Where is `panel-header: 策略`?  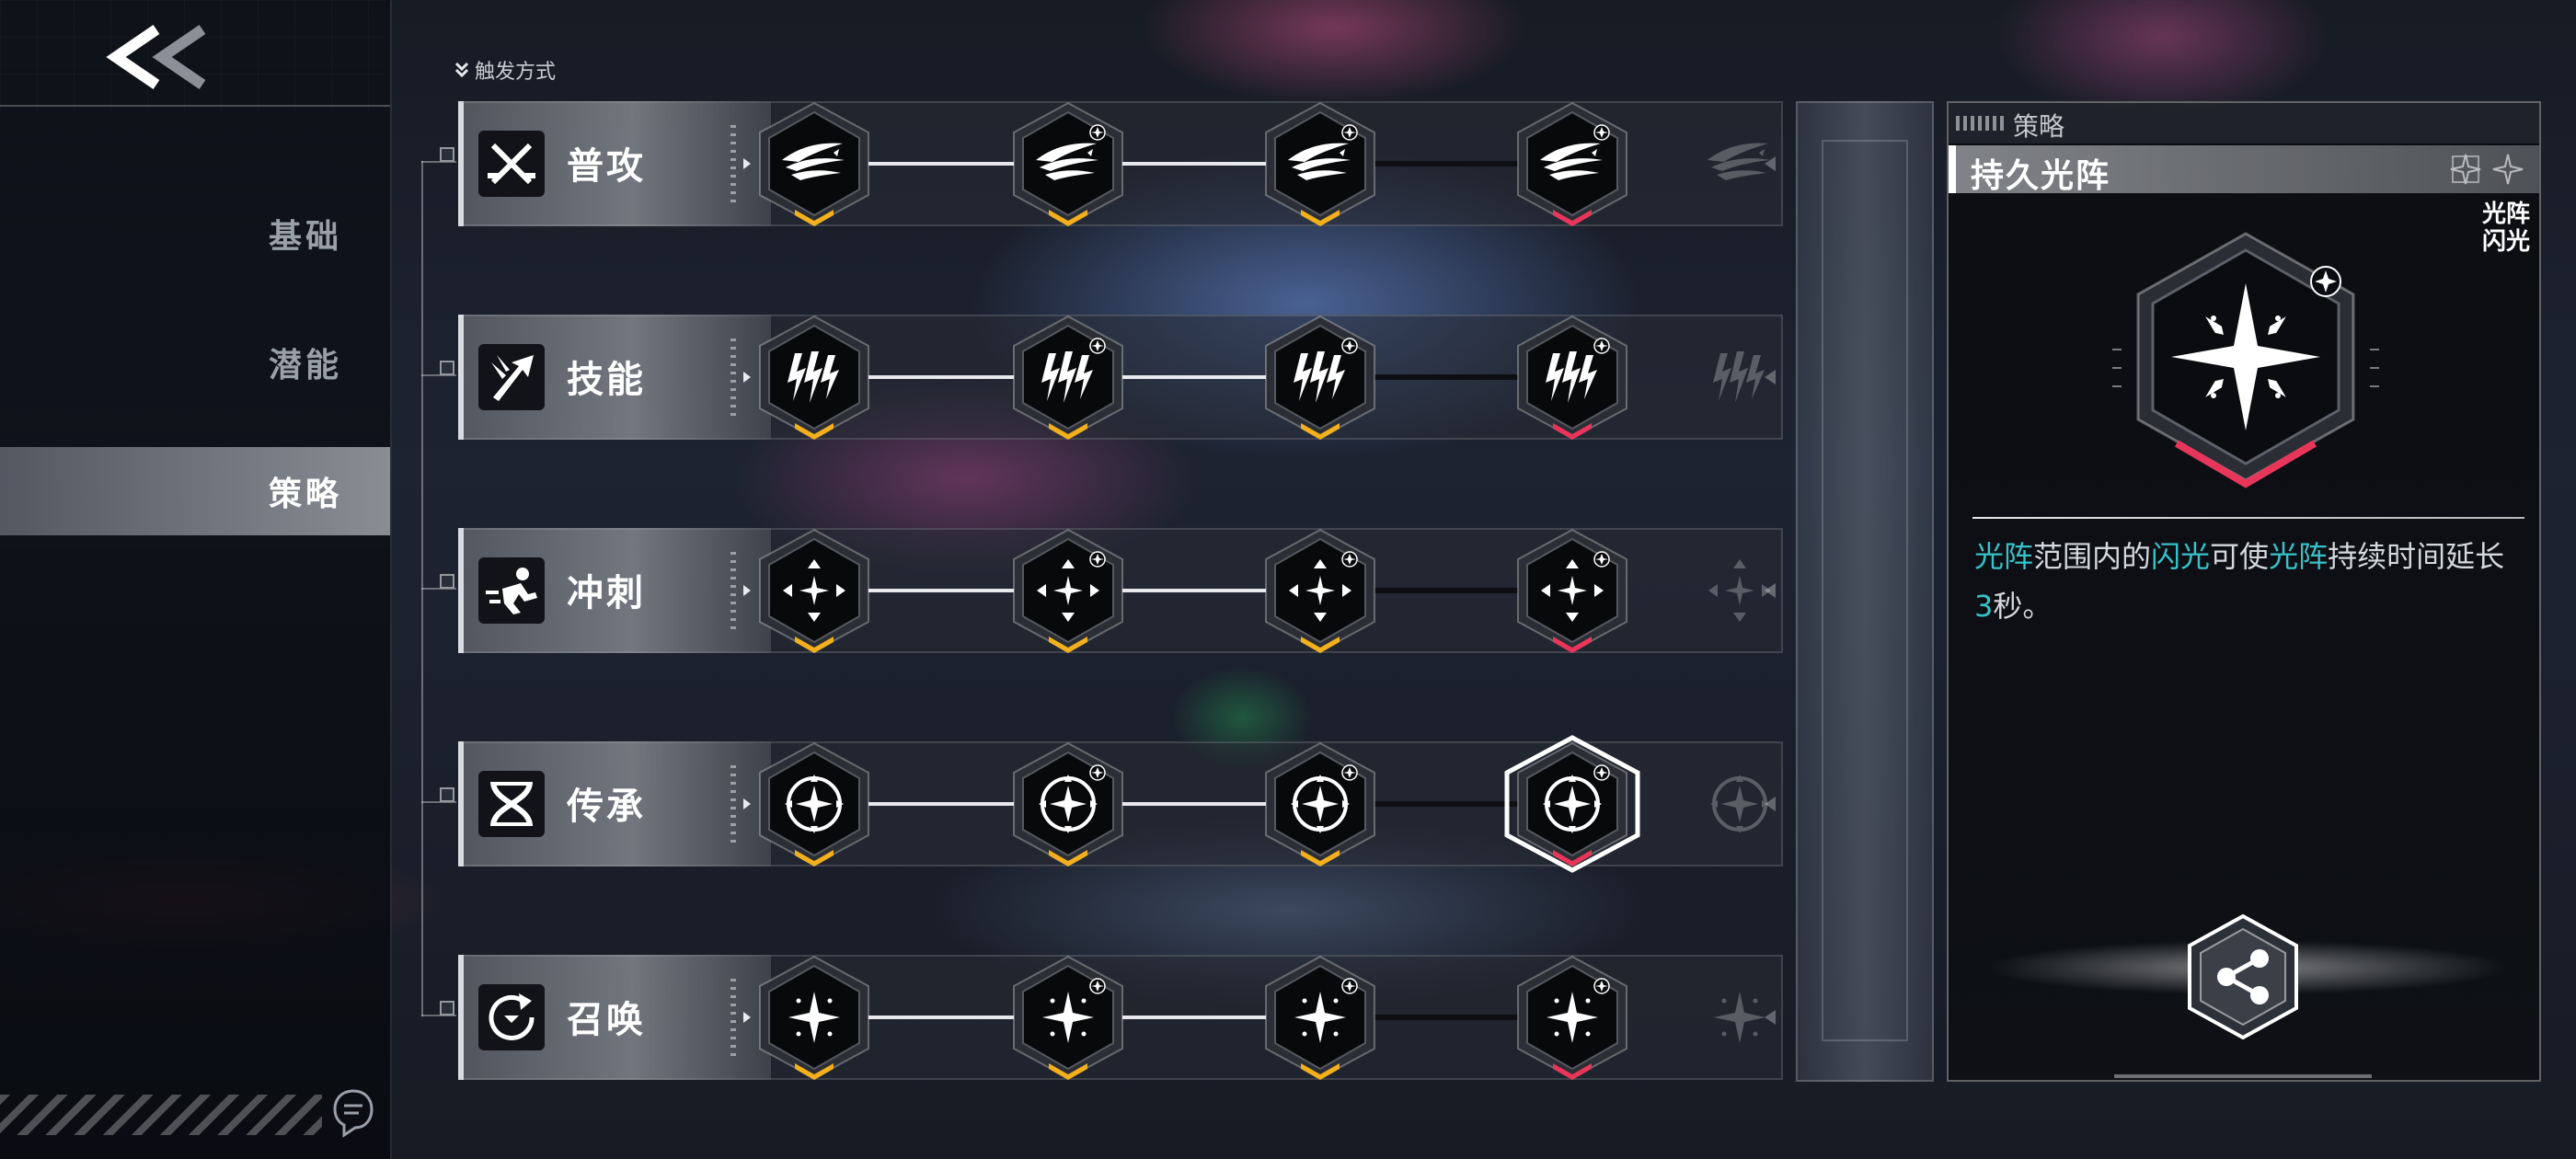
panel-header: 策略 is located at coordinates (2244, 123).